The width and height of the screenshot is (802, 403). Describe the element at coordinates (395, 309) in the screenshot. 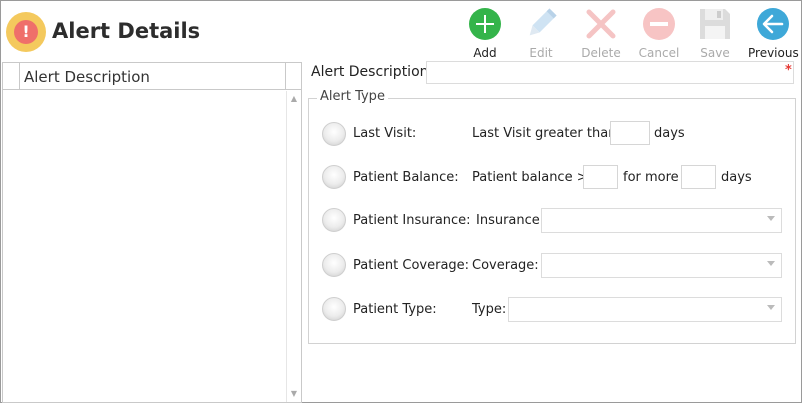

I see `patient-type-label: Patient Type:` at that location.